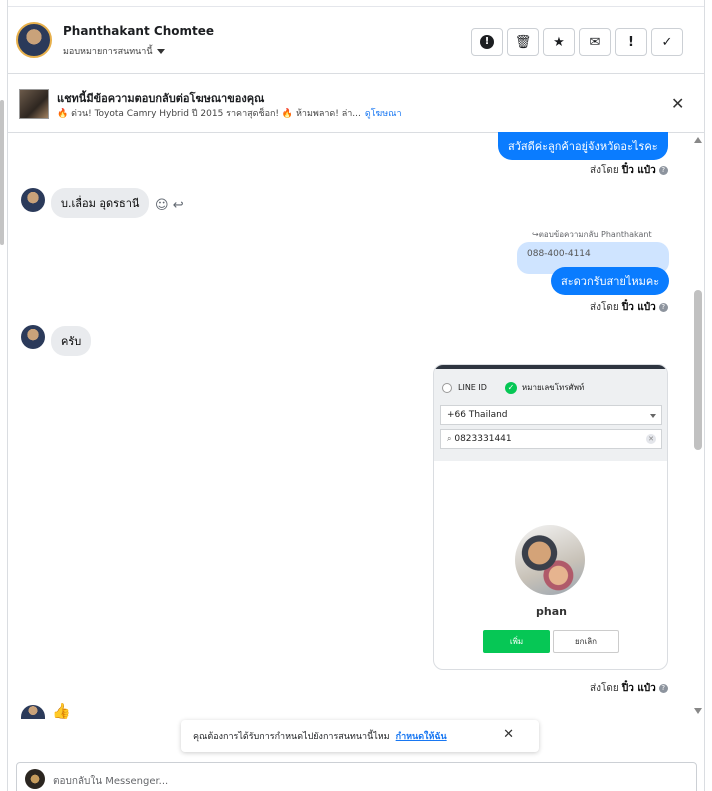  Describe the element at coordinates (610, 281) in the screenshot. I see `outgoing-message: สะดวกรับสายไหมคะ` at that location.